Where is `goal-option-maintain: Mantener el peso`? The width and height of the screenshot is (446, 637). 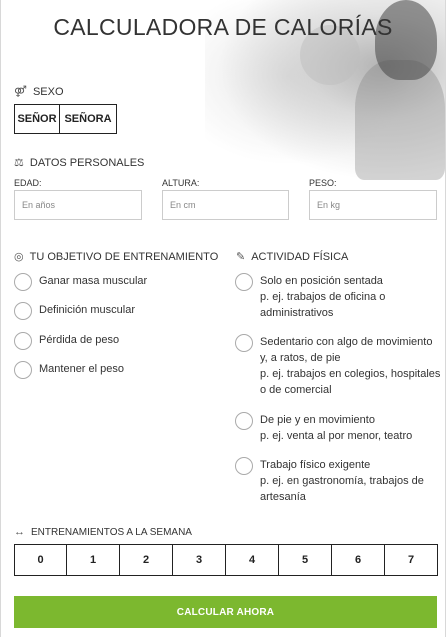 goal-option-maintain: Mantener el peso is located at coordinates (69, 370).